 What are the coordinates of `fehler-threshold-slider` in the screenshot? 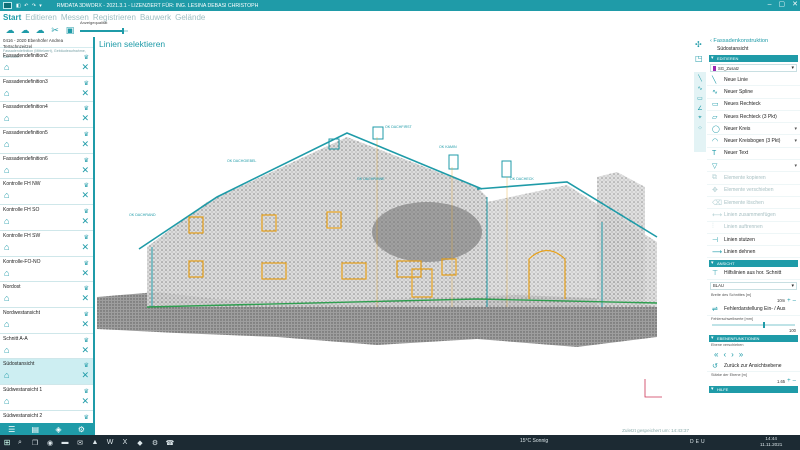 It's located at (753, 325).